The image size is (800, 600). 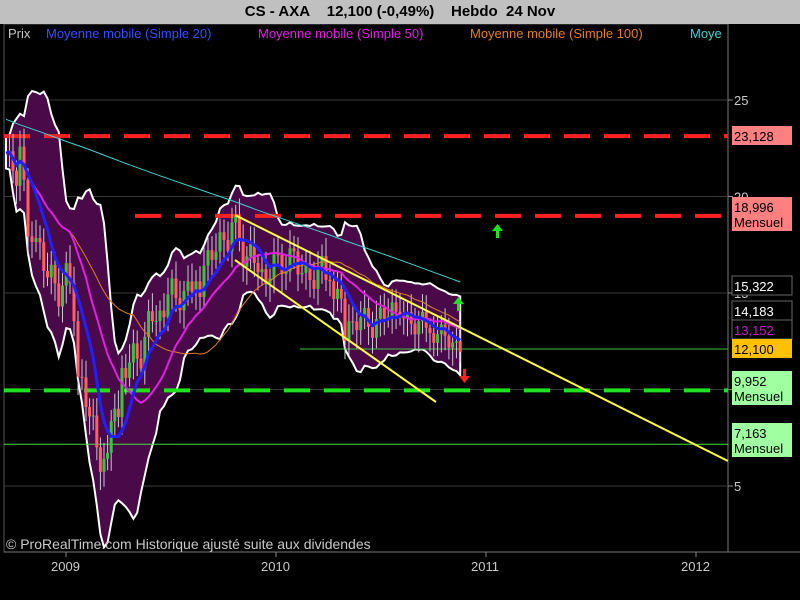 I want to click on x-tick-label: 2010, so click(x=275, y=566).